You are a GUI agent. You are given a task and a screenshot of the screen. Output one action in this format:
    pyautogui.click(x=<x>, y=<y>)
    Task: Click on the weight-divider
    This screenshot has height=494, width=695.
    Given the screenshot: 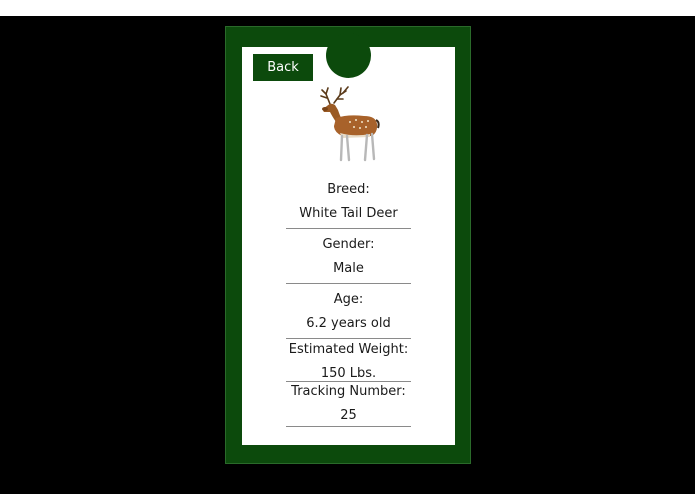 What is the action you would take?
    pyautogui.click(x=348, y=381)
    